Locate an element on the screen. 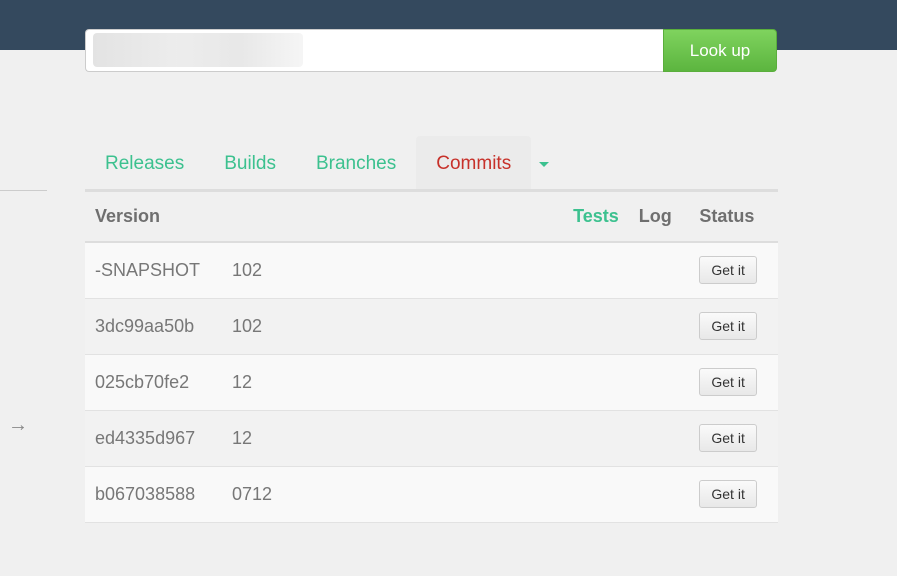 The image size is (897, 576). table-row: -SNAPSHOT 102 Get it is located at coordinates (431, 270).